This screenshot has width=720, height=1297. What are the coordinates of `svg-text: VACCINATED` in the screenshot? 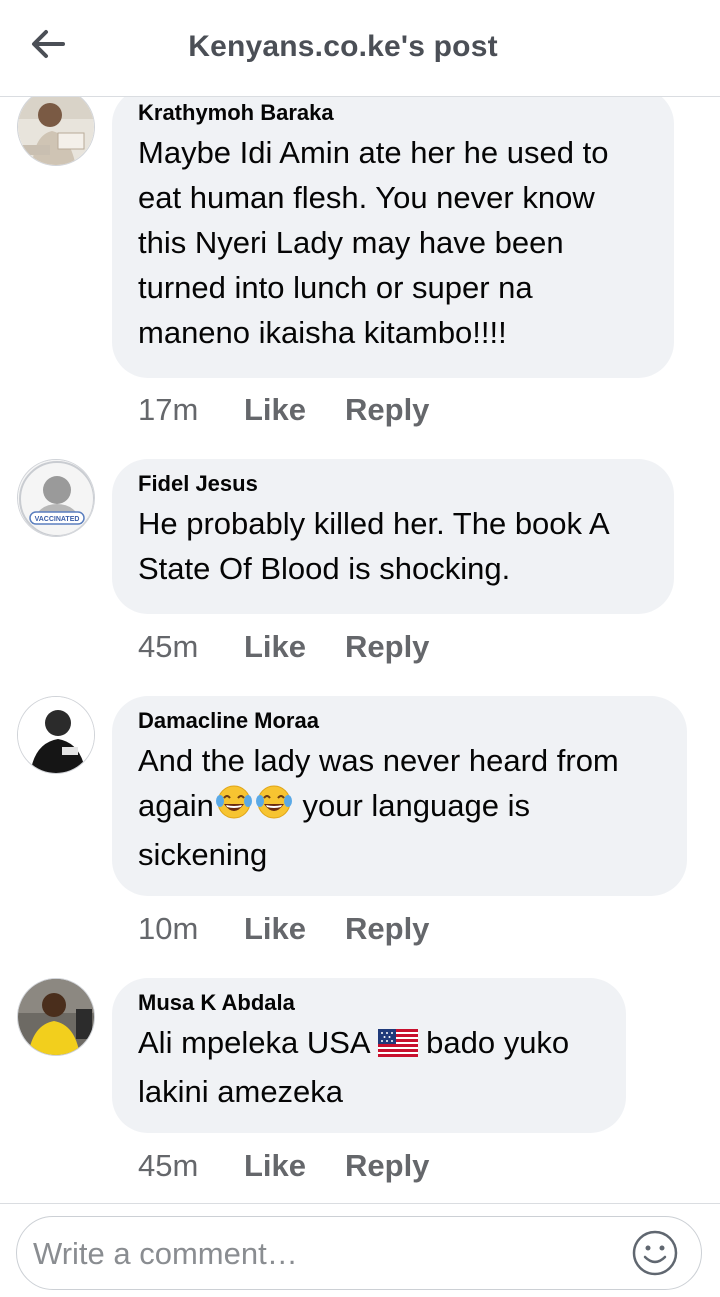 It's located at (57, 519).